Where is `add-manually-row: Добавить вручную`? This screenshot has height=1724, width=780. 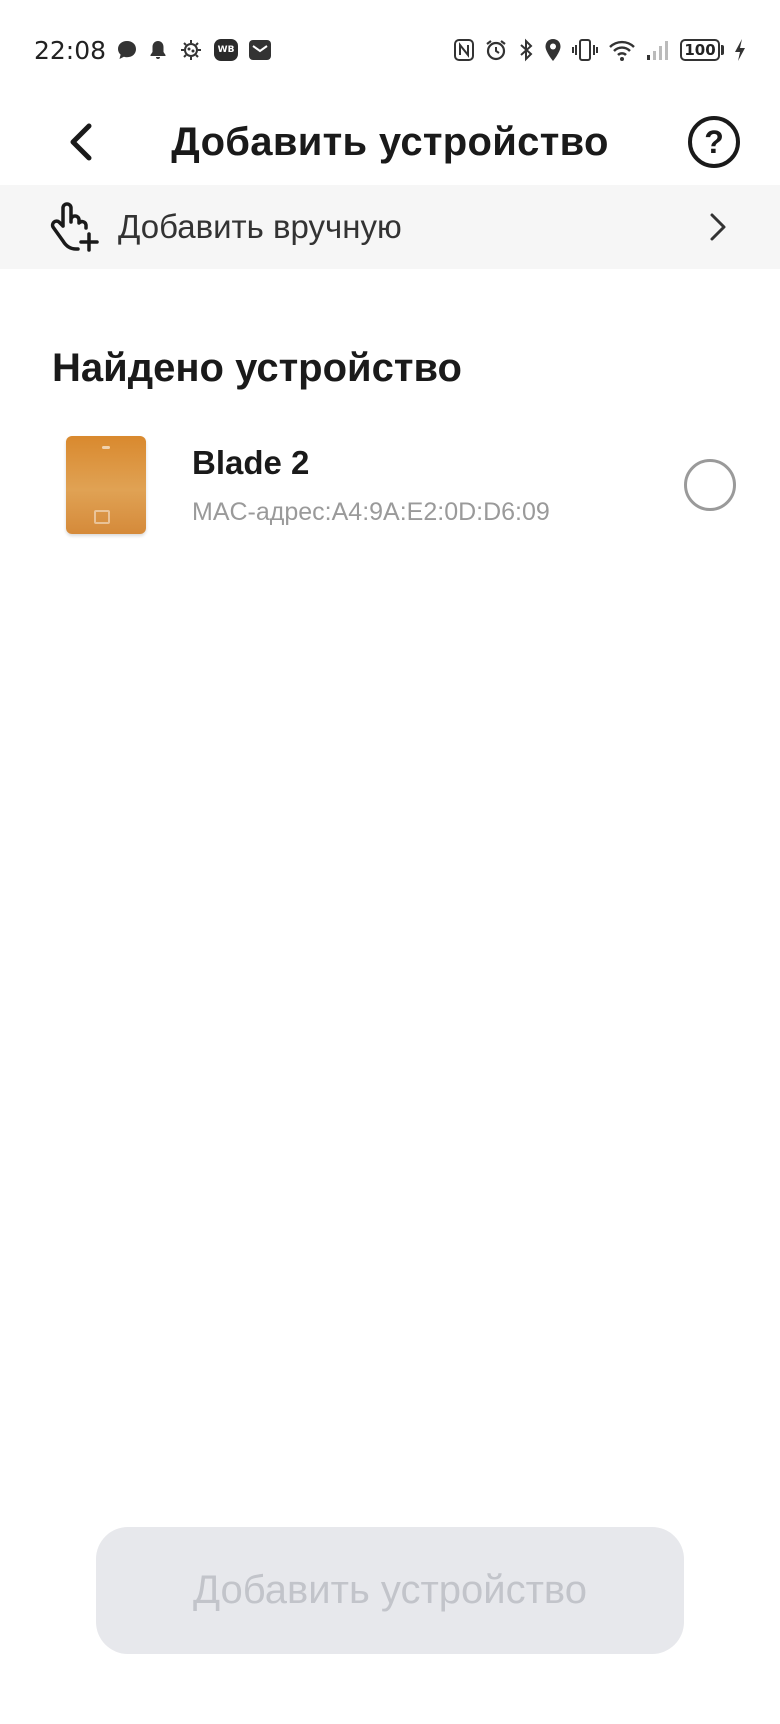
add-manually-row: Добавить вручную is located at coordinates (390, 227).